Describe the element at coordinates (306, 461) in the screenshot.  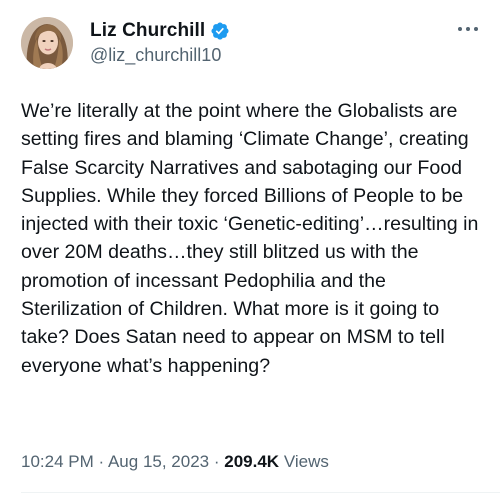
I see `views-label: Views` at that location.